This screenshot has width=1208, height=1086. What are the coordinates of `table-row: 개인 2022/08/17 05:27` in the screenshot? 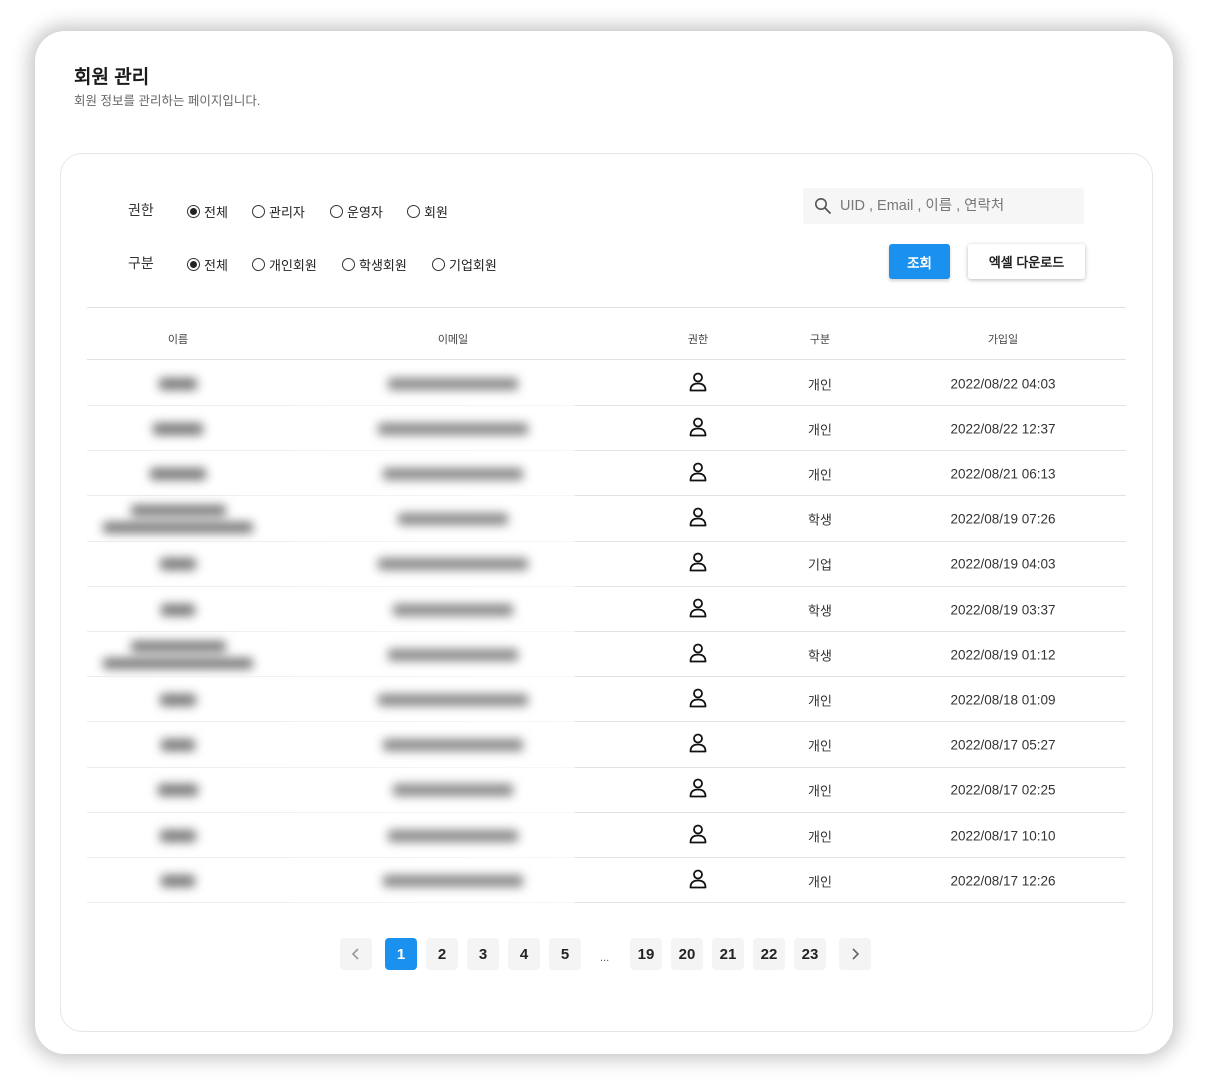 It's located at (606, 745).